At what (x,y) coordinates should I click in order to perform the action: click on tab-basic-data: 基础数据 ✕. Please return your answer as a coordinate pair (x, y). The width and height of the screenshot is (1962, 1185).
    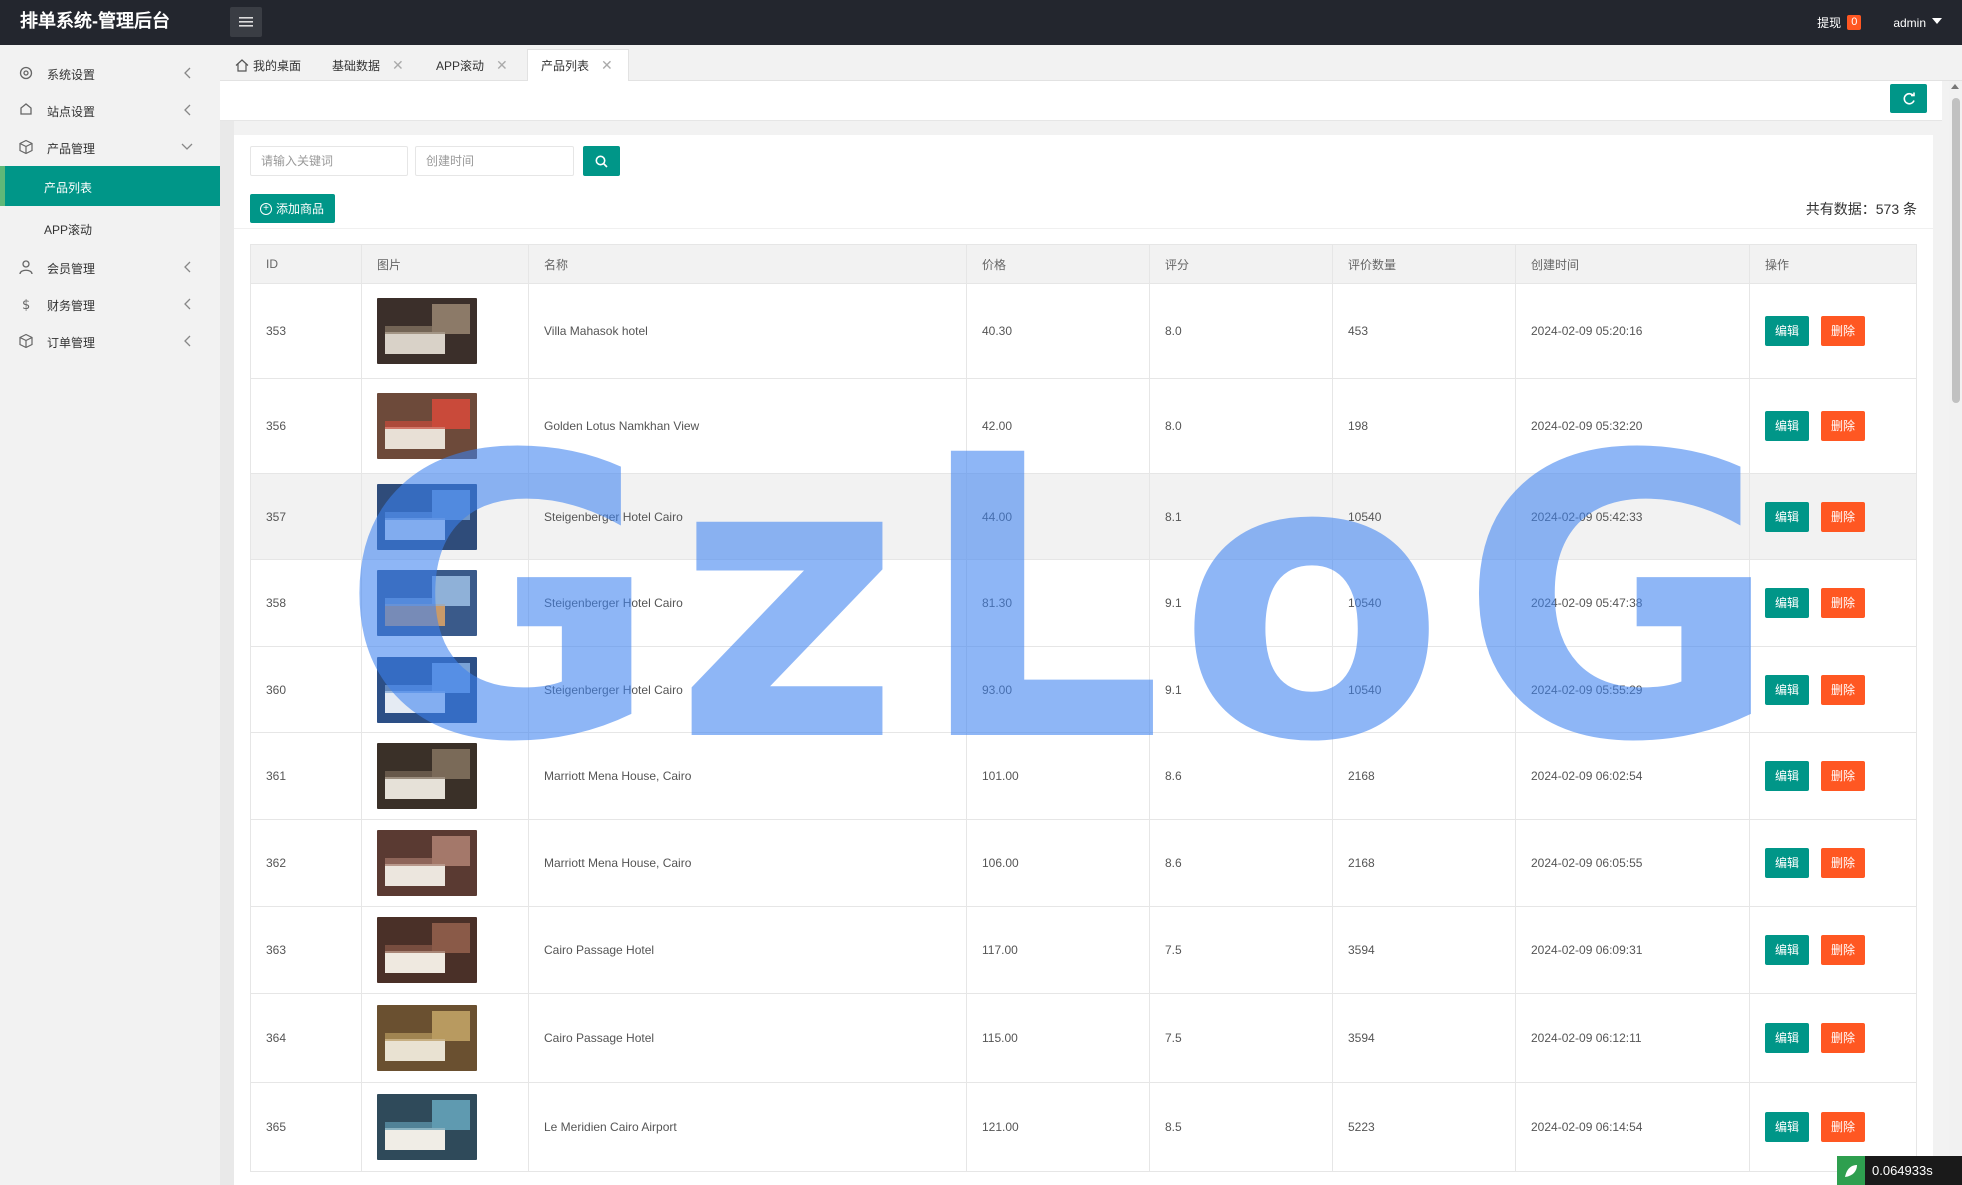
    Looking at the image, I should click on (368, 65).